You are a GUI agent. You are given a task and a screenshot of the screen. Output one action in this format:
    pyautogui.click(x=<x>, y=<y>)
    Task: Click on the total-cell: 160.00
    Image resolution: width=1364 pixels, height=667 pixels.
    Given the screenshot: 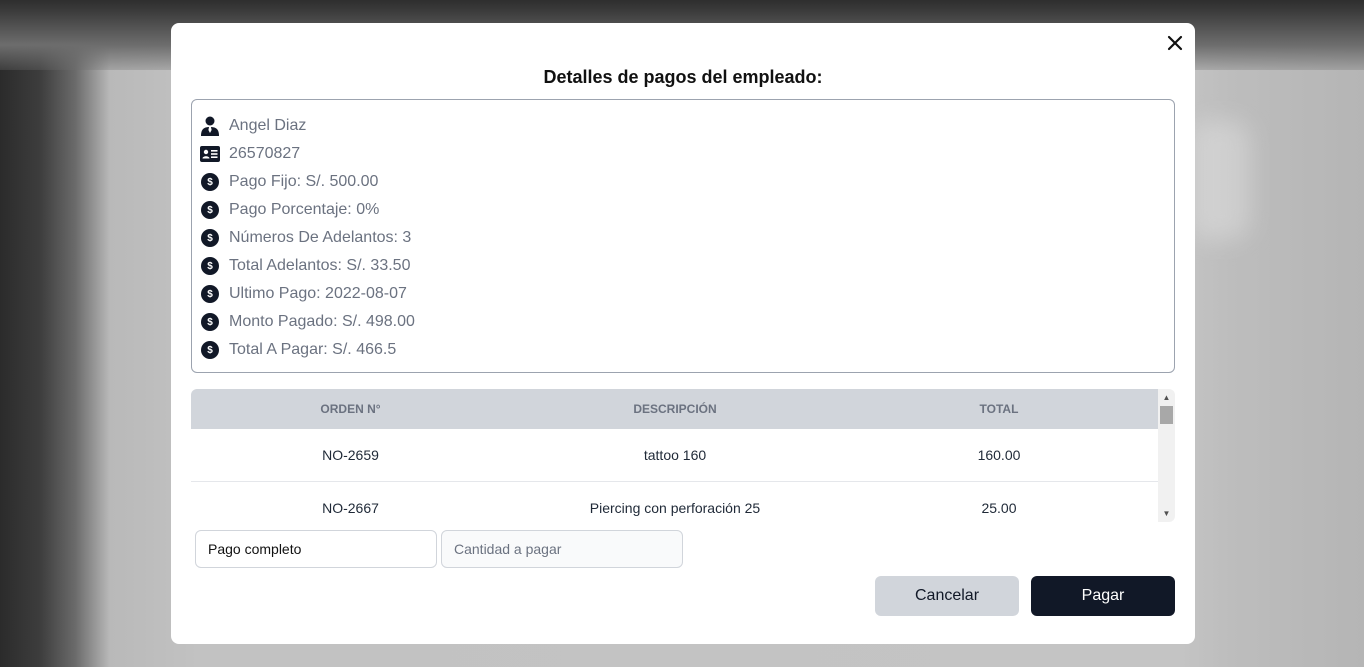 What is the action you would take?
    pyautogui.click(x=999, y=455)
    